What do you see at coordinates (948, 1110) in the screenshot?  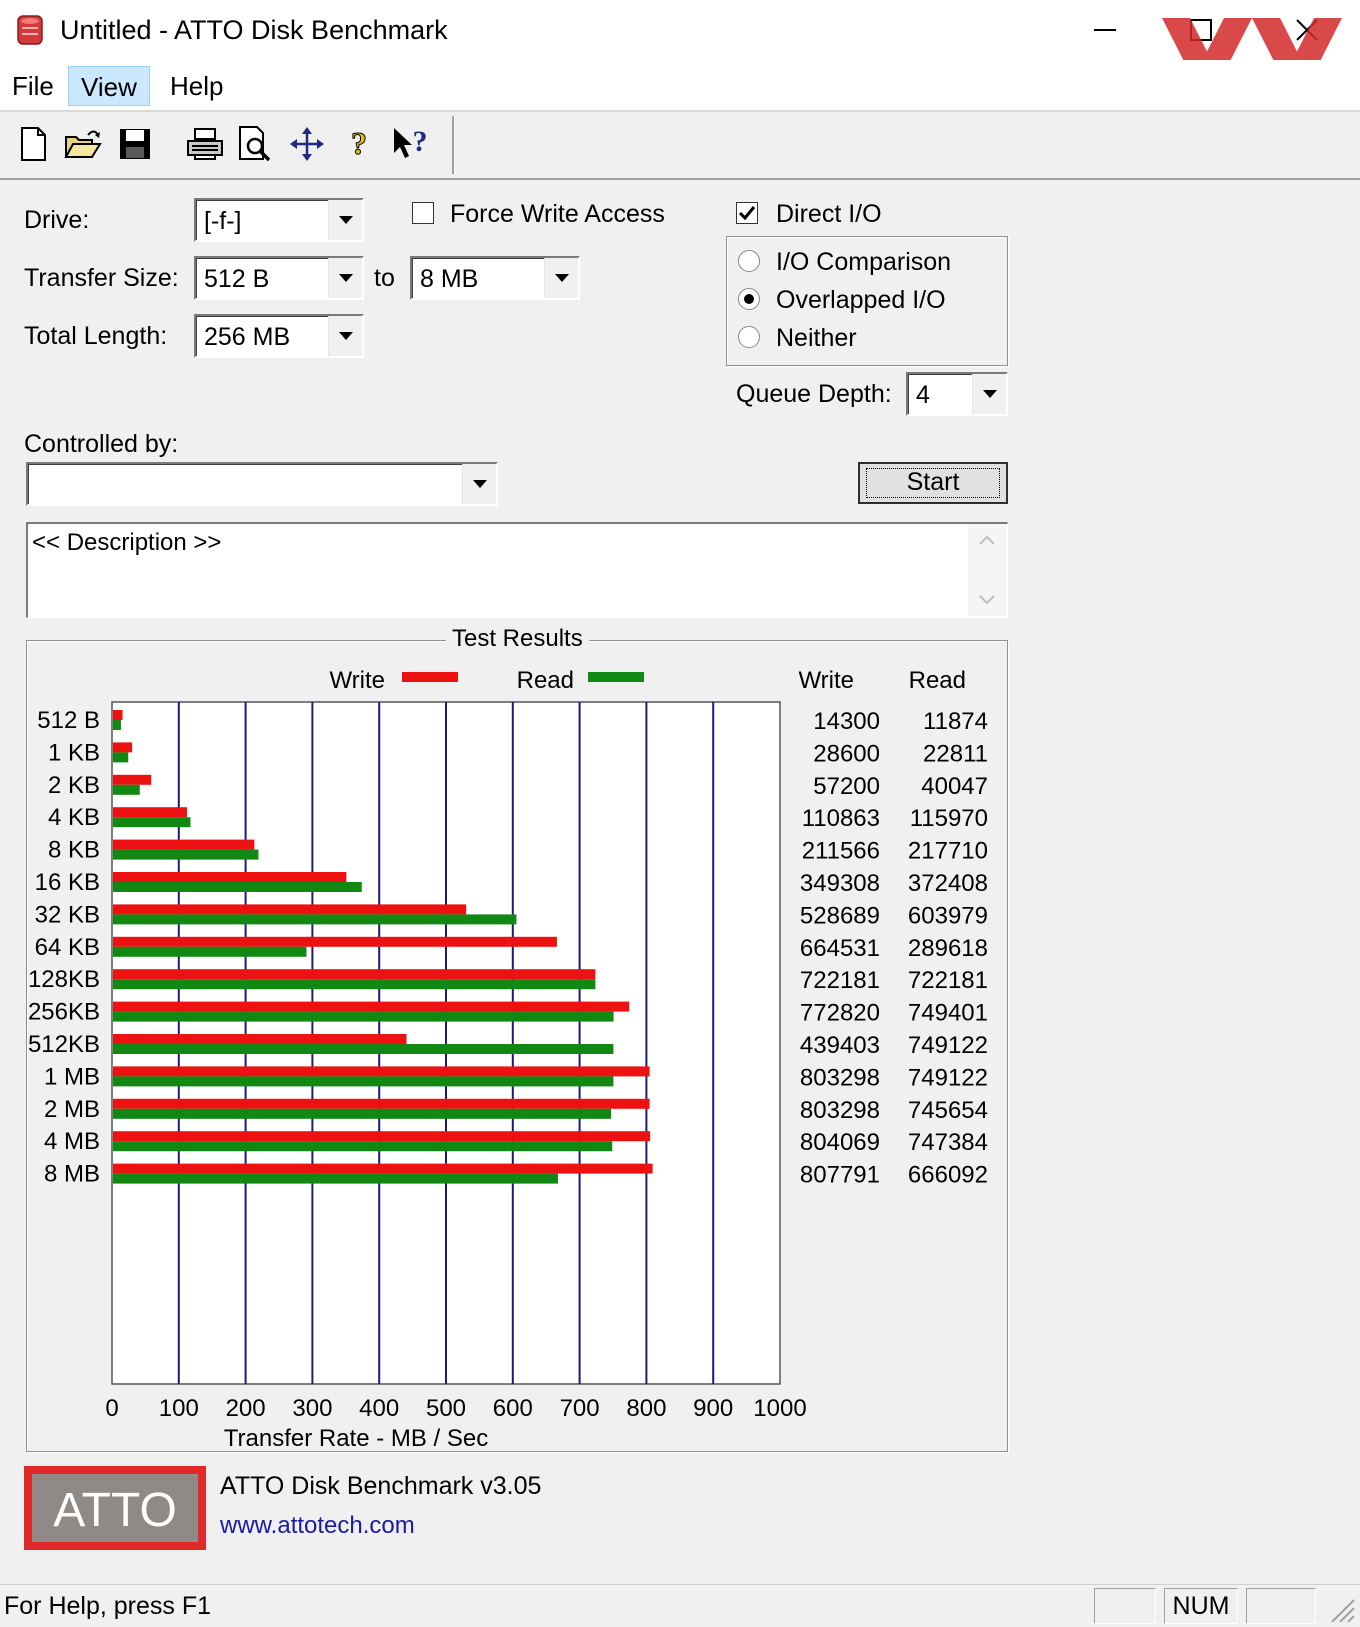 I see `read-value: 745654` at bounding box center [948, 1110].